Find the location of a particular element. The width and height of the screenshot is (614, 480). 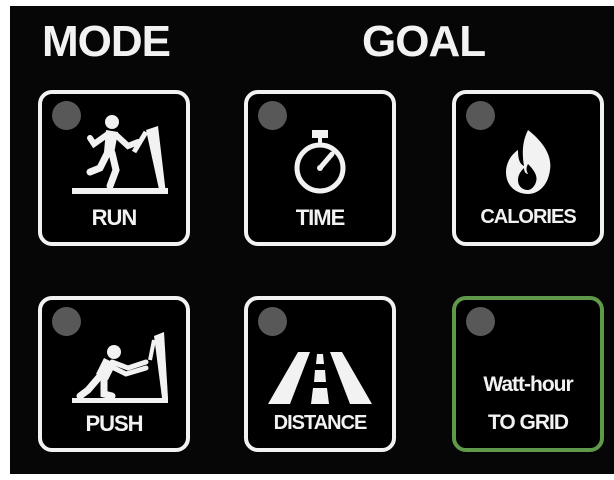

distance-label: DISTANCE is located at coordinates (320, 423).